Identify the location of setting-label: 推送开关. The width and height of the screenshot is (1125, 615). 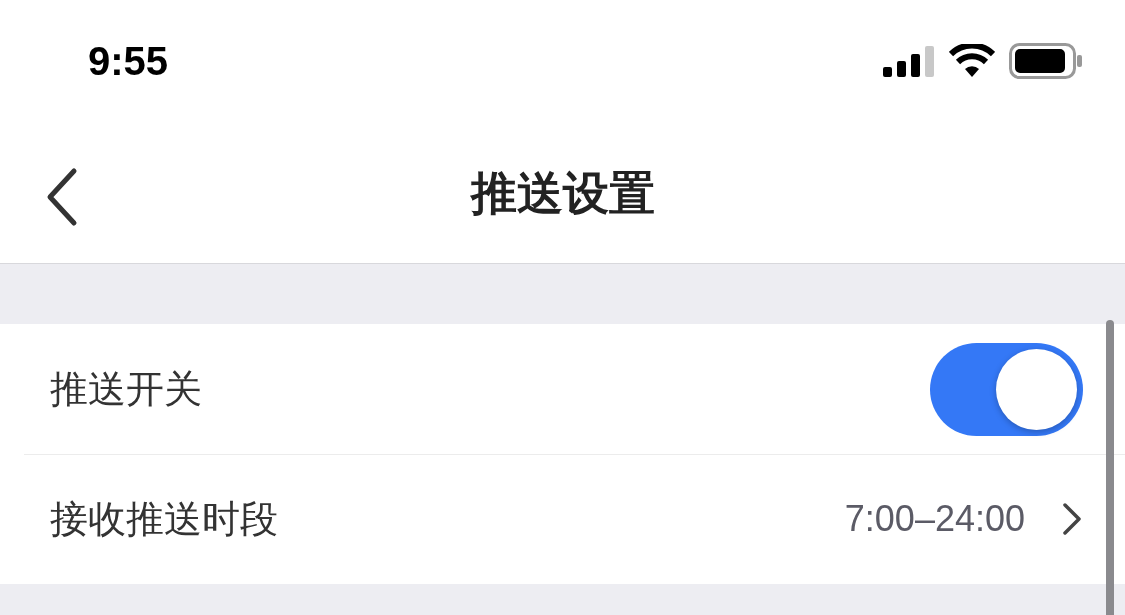
(126, 389).